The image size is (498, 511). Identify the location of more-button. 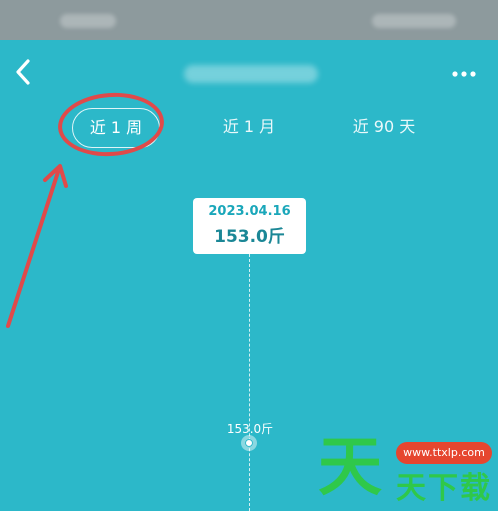
(464, 74).